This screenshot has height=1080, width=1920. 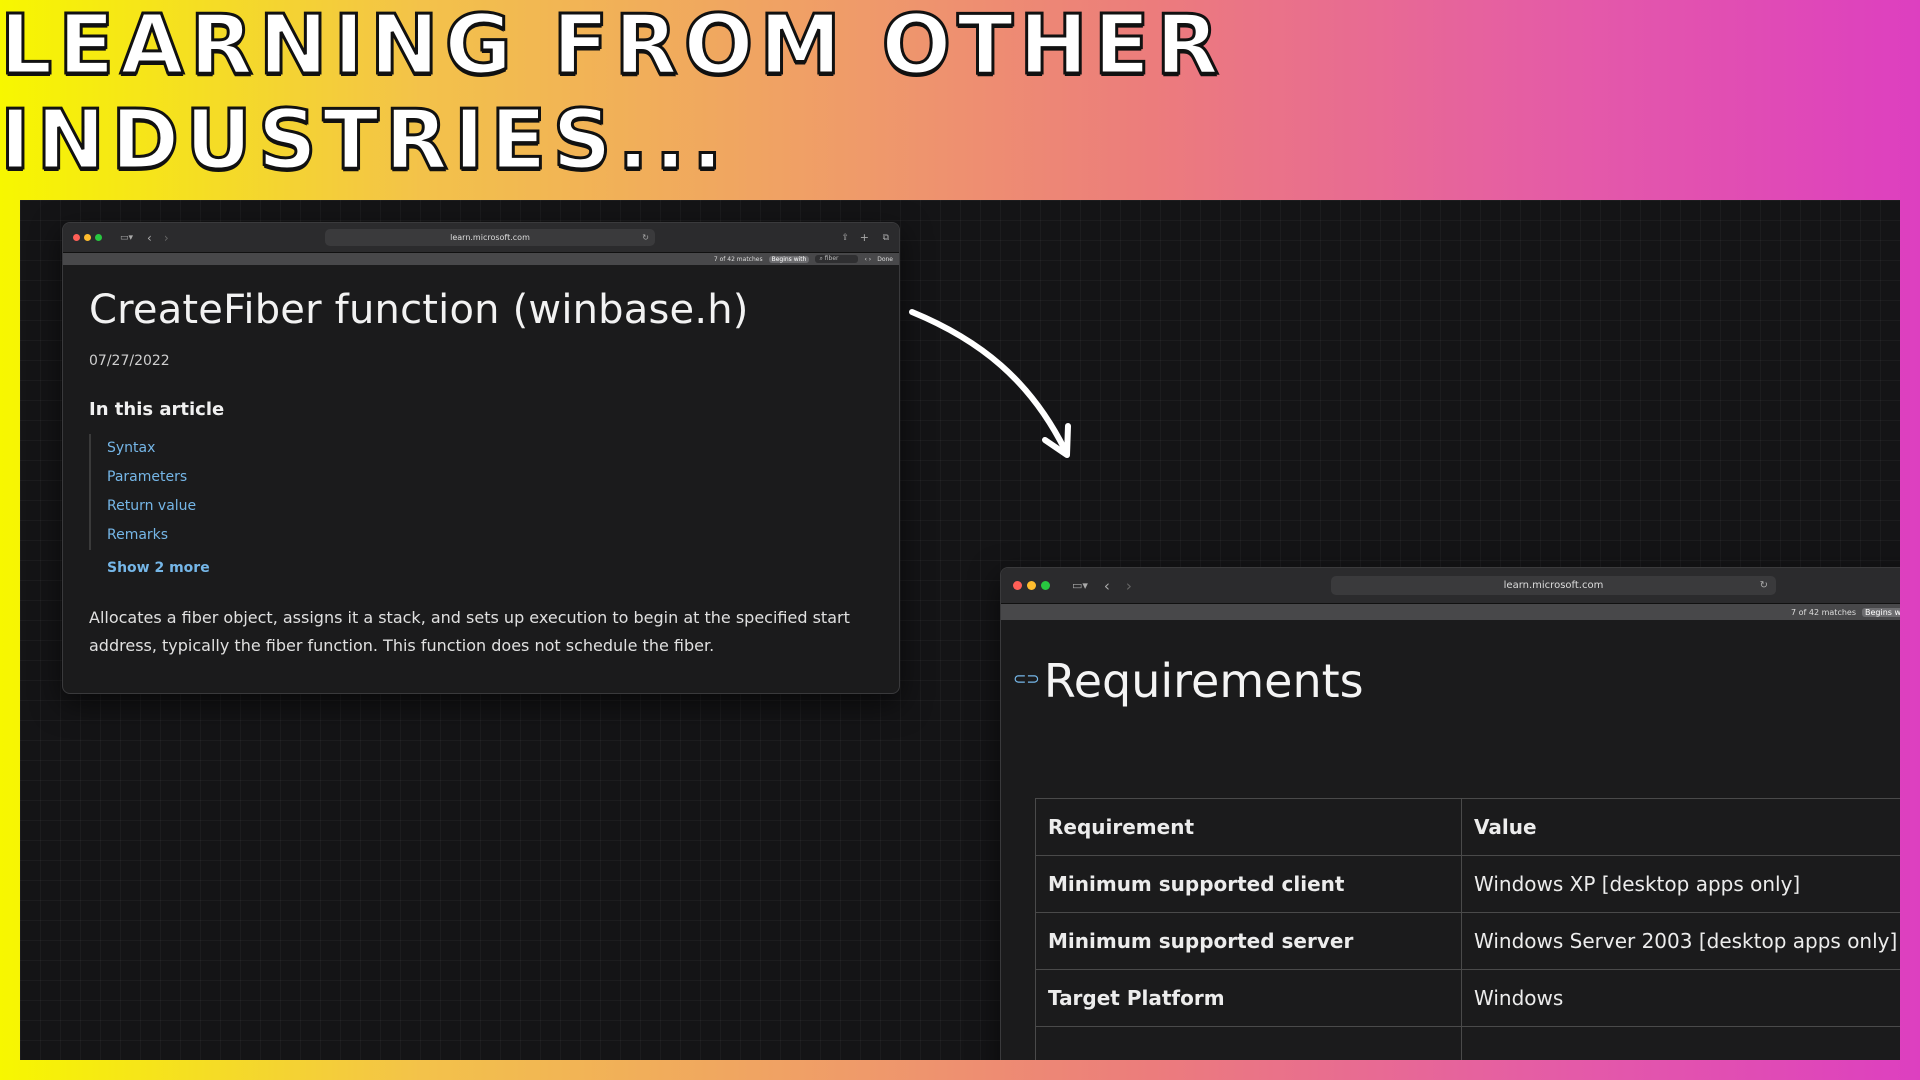 What do you see at coordinates (885, 259) in the screenshot?
I see `find-done-button: Done` at bounding box center [885, 259].